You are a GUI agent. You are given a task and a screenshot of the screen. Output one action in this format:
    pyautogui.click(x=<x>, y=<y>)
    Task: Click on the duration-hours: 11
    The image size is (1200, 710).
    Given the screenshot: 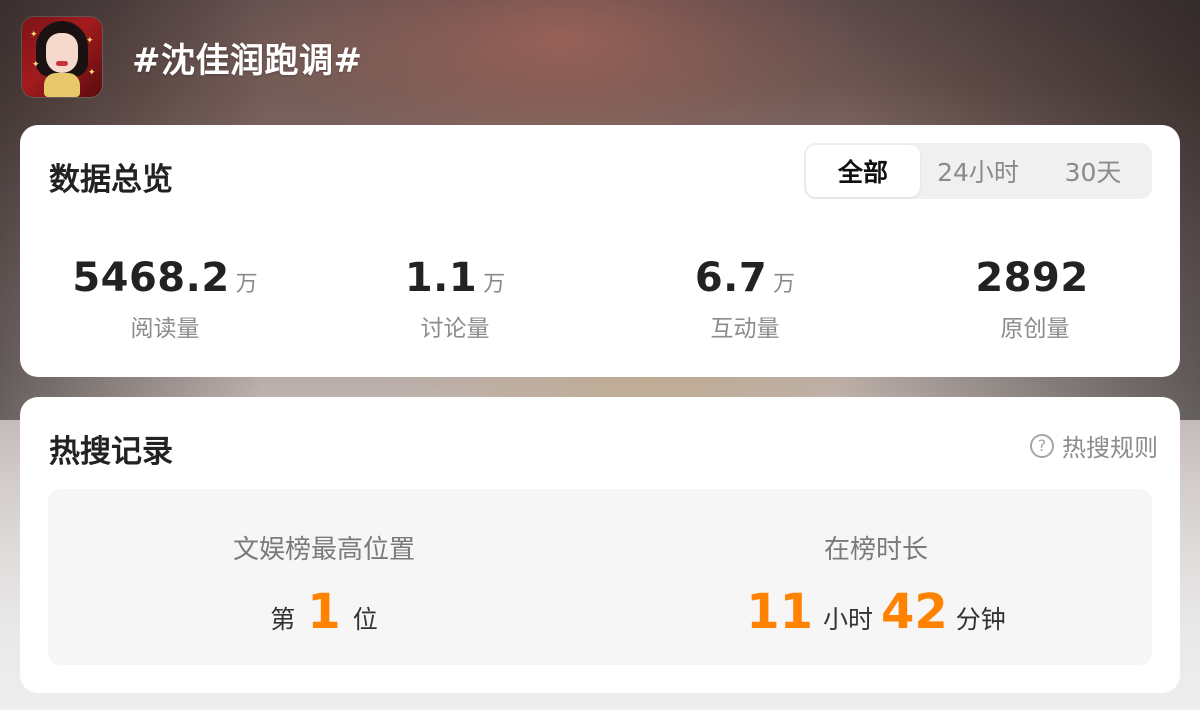 What is the action you would take?
    pyautogui.click(x=779, y=612)
    